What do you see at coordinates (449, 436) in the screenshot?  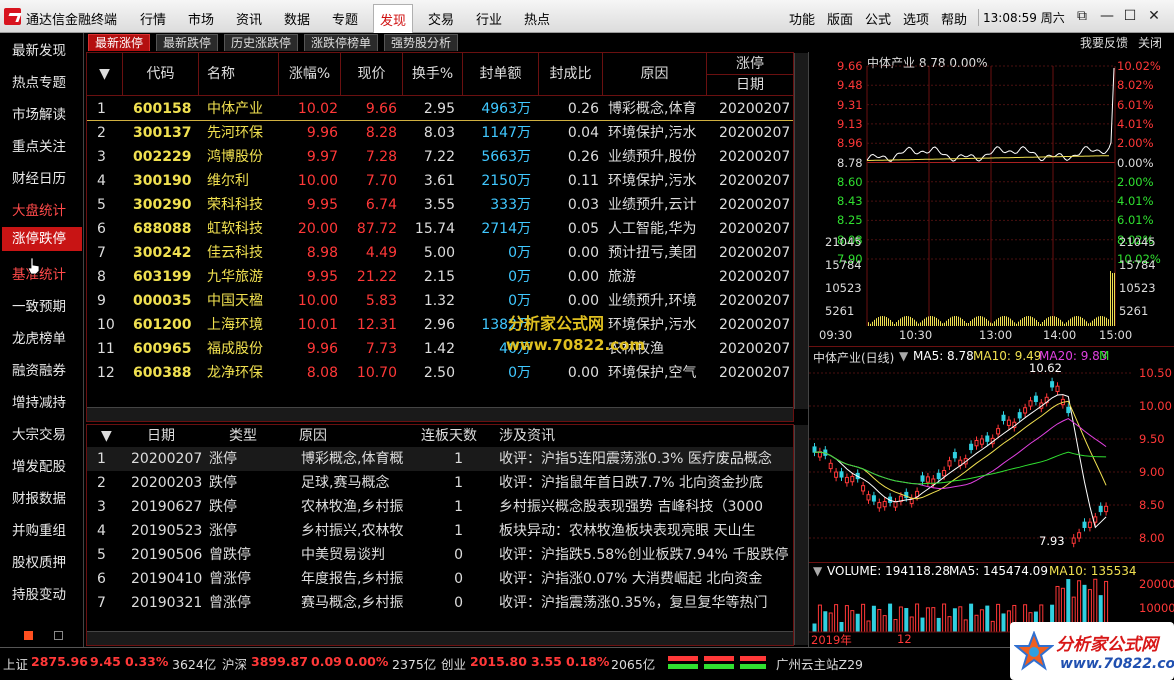 I see `hcol-days: 连板天数` at bounding box center [449, 436].